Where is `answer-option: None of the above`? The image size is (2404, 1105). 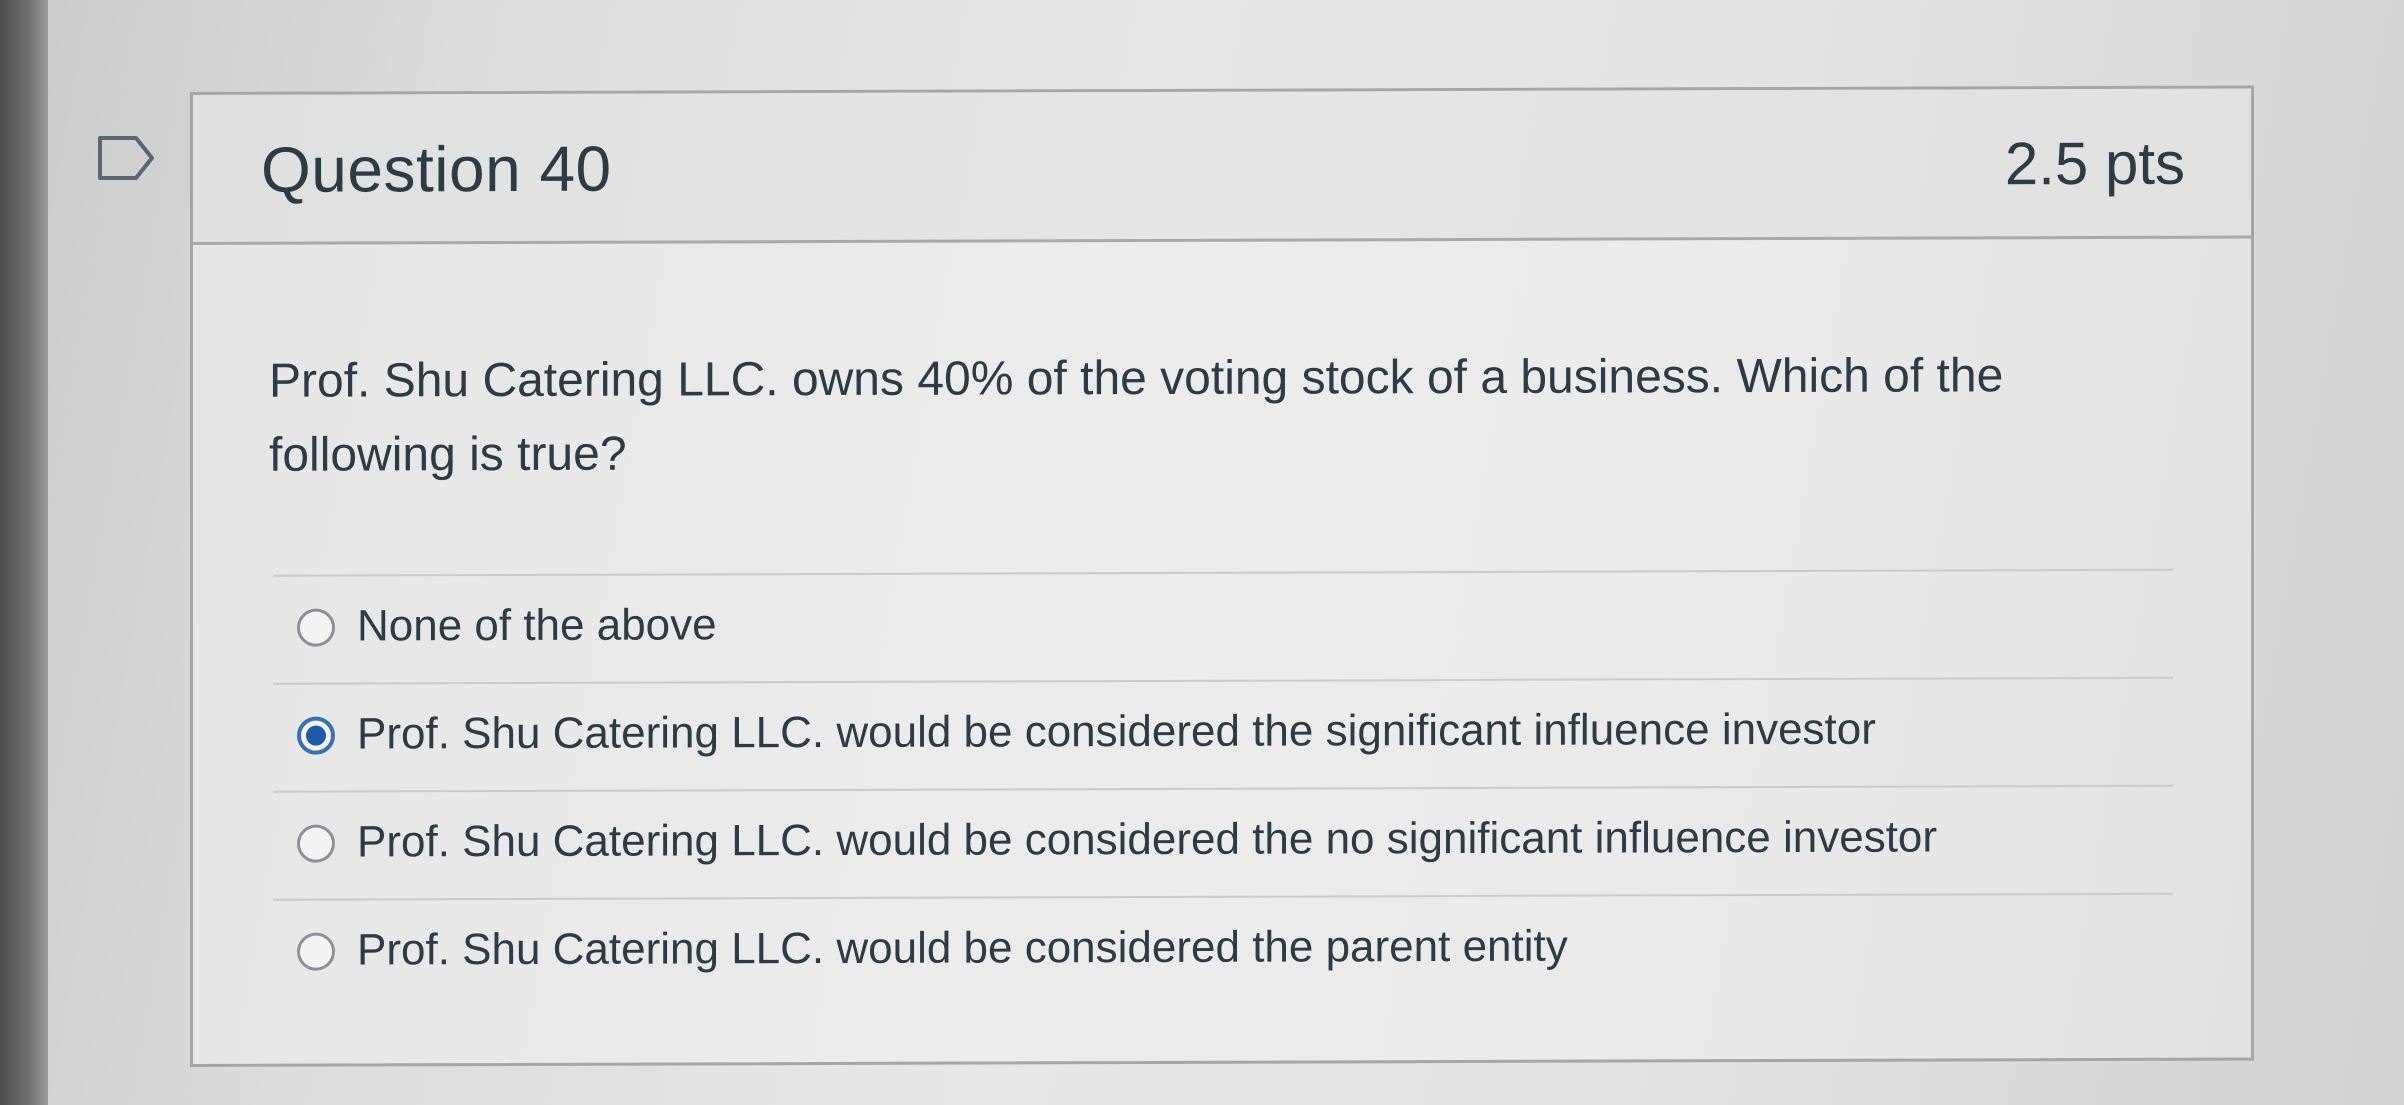 answer-option: None of the above is located at coordinates (1223, 625).